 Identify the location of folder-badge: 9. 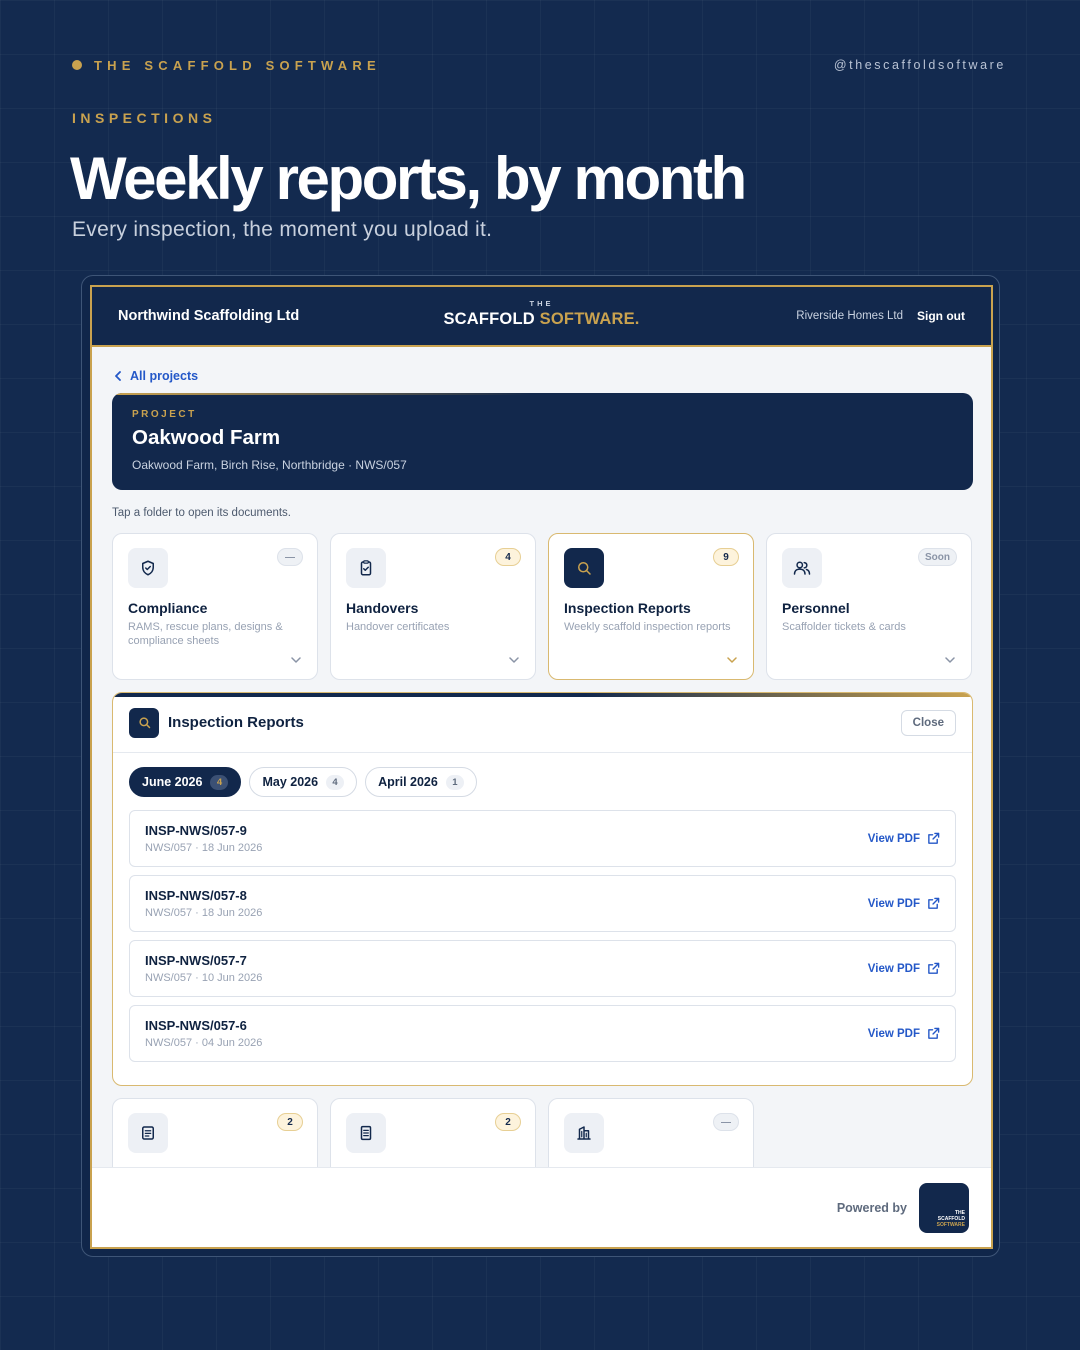
(726, 557).